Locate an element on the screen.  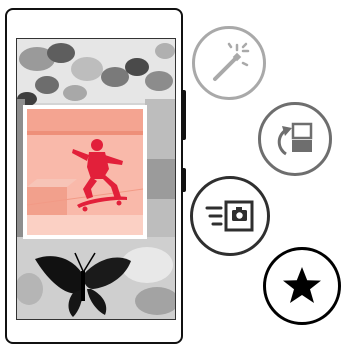
share-photo-icon is located at coordinates (229, 216).